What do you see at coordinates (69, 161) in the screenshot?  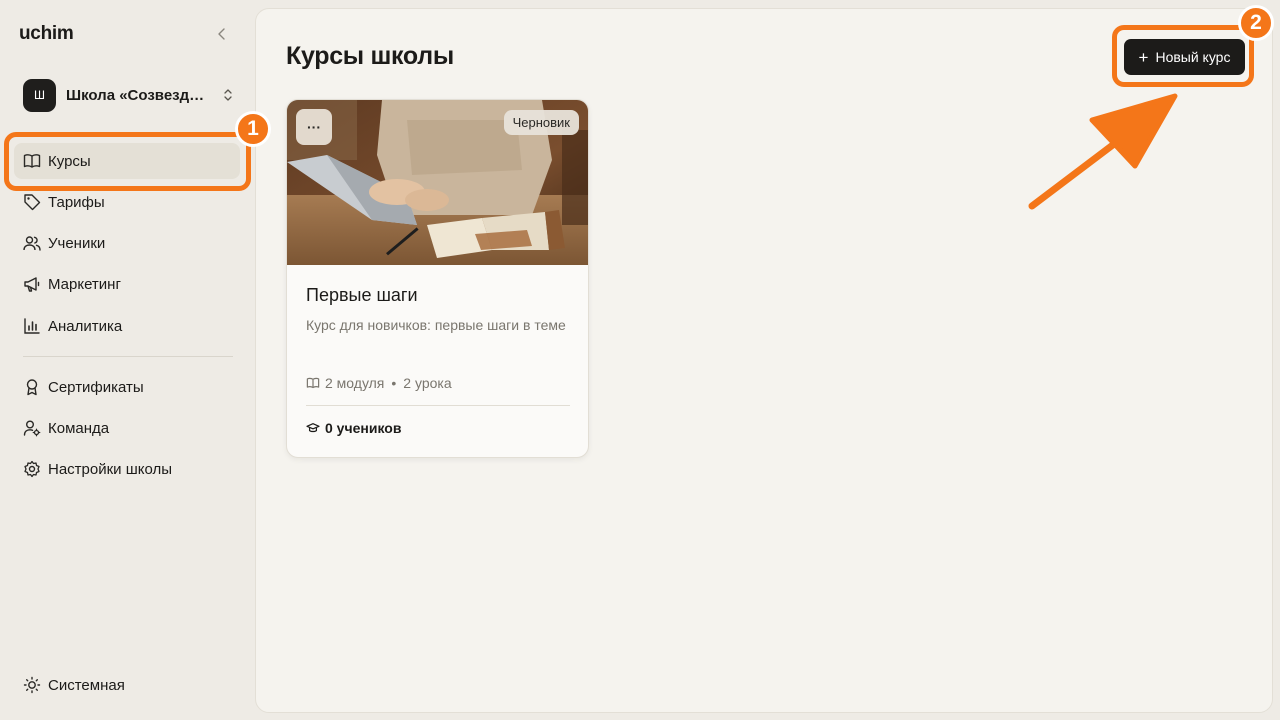 I see `sidebar-item-label: Курсы` at bounding box center [69, 161].